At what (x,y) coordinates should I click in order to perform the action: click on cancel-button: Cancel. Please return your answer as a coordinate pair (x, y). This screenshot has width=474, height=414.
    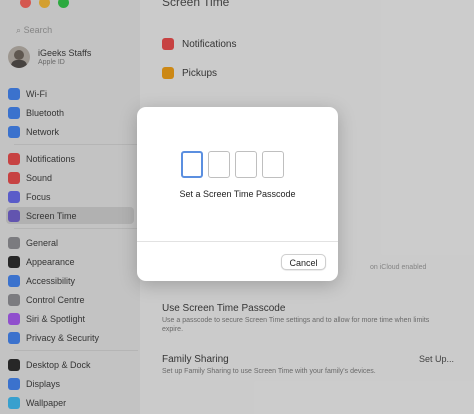
    Looking at the image, I should click on (303, 262).